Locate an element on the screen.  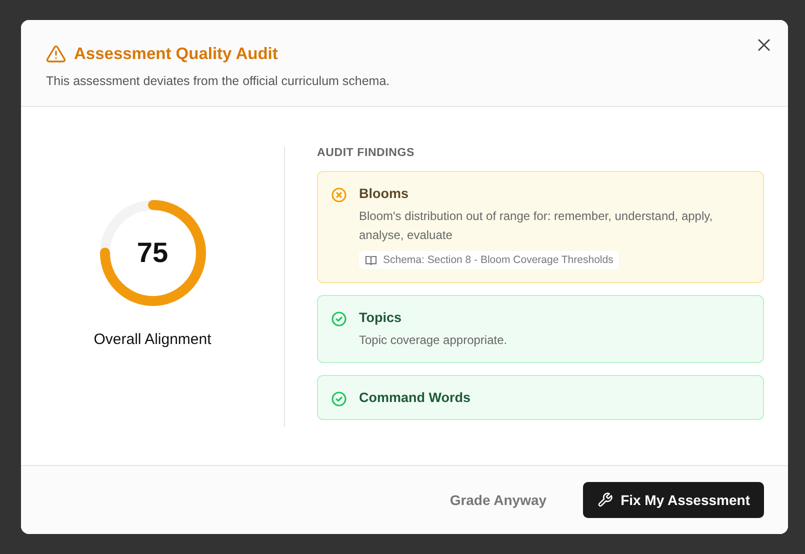
wrench-icon is located at coordinates (604, 500).